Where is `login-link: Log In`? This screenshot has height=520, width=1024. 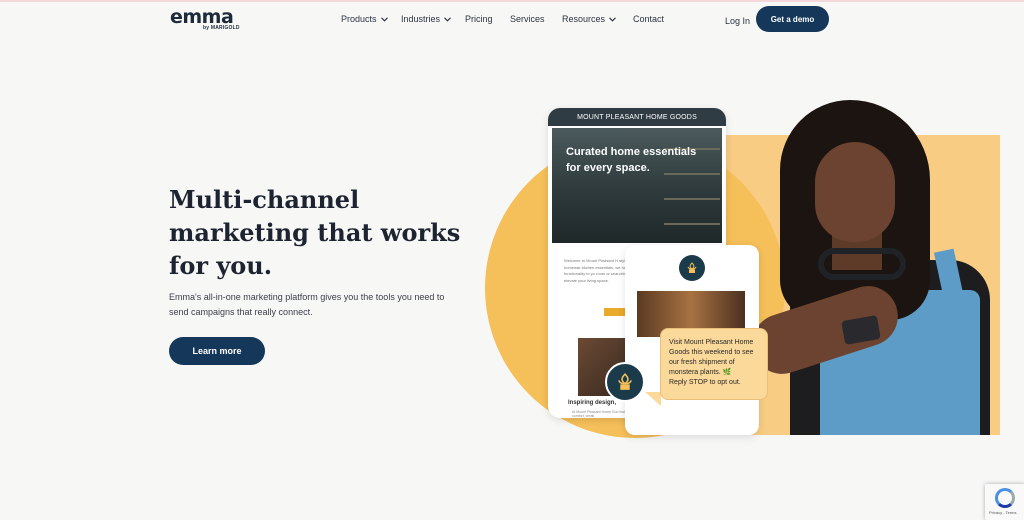
login-link: Log In is located at coordinates (737, 21).